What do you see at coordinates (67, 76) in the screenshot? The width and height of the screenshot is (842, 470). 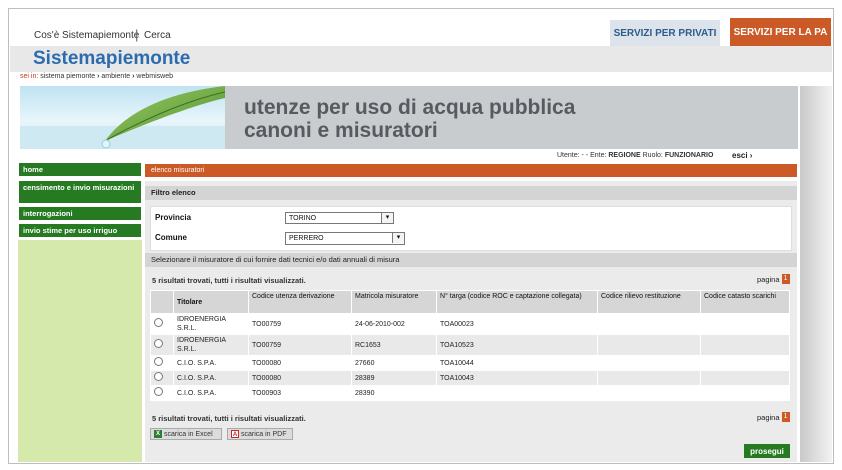 I see `breadcrumb-item-sistema-piemonte: sistema piemonte` at bounding box center [67, 76].